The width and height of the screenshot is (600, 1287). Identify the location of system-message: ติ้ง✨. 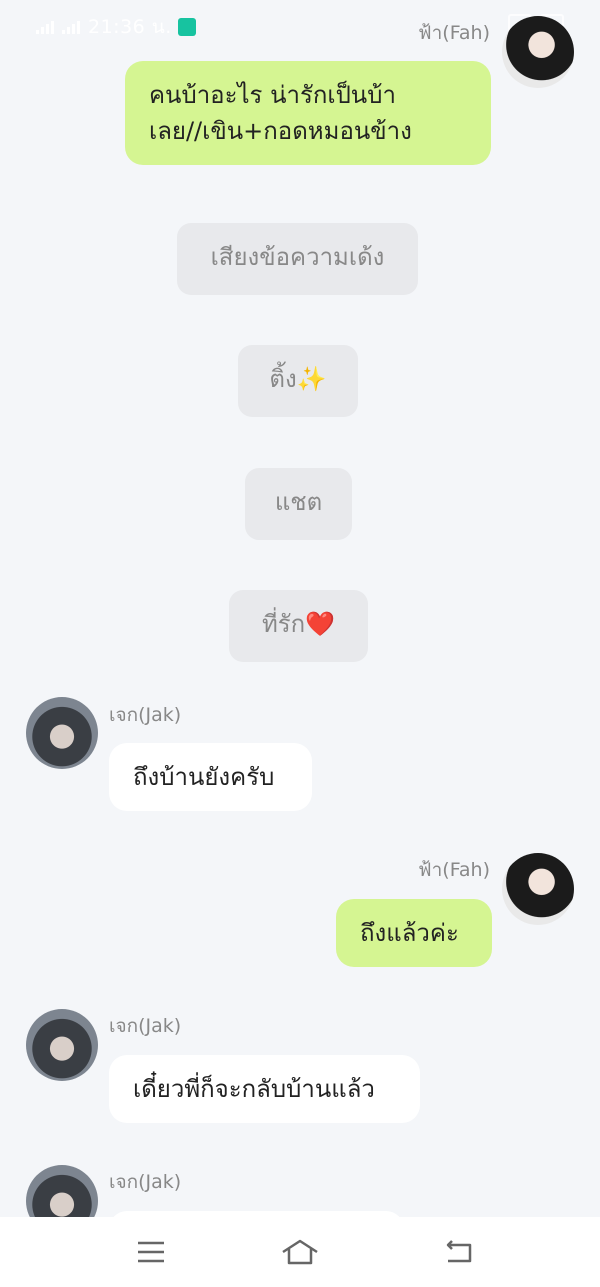
(298, 381).